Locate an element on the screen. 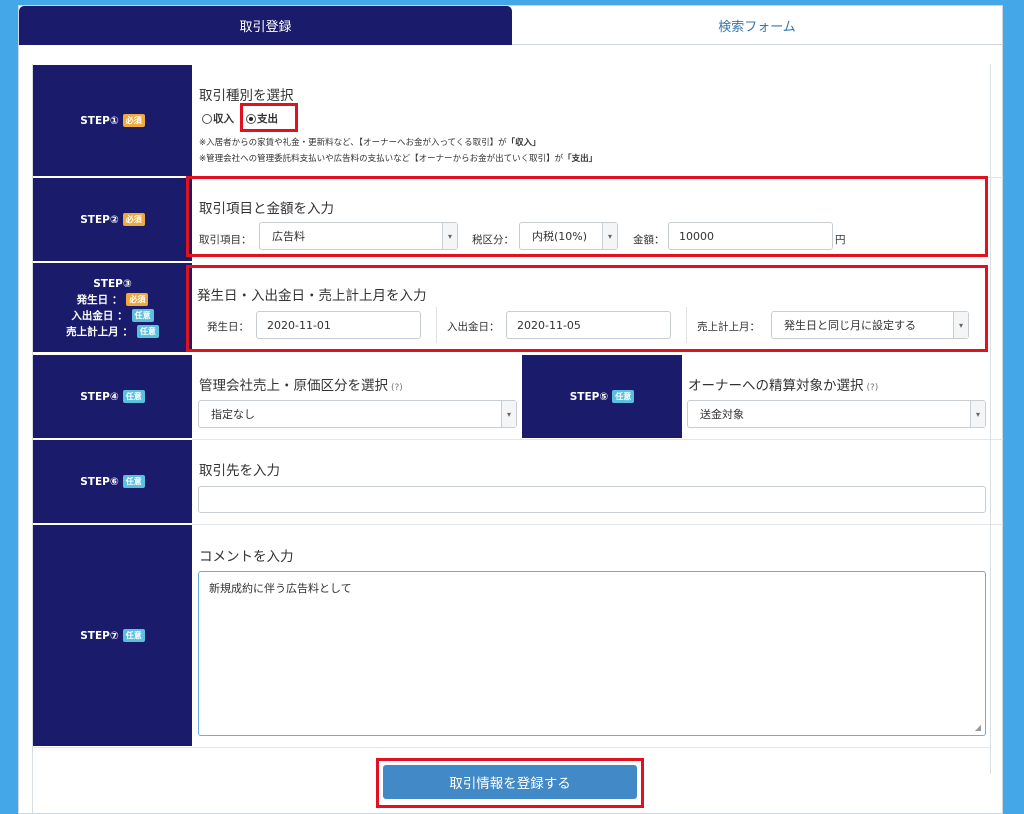  step7-heading: コメントを入力 is located at coordinates (246, 557).